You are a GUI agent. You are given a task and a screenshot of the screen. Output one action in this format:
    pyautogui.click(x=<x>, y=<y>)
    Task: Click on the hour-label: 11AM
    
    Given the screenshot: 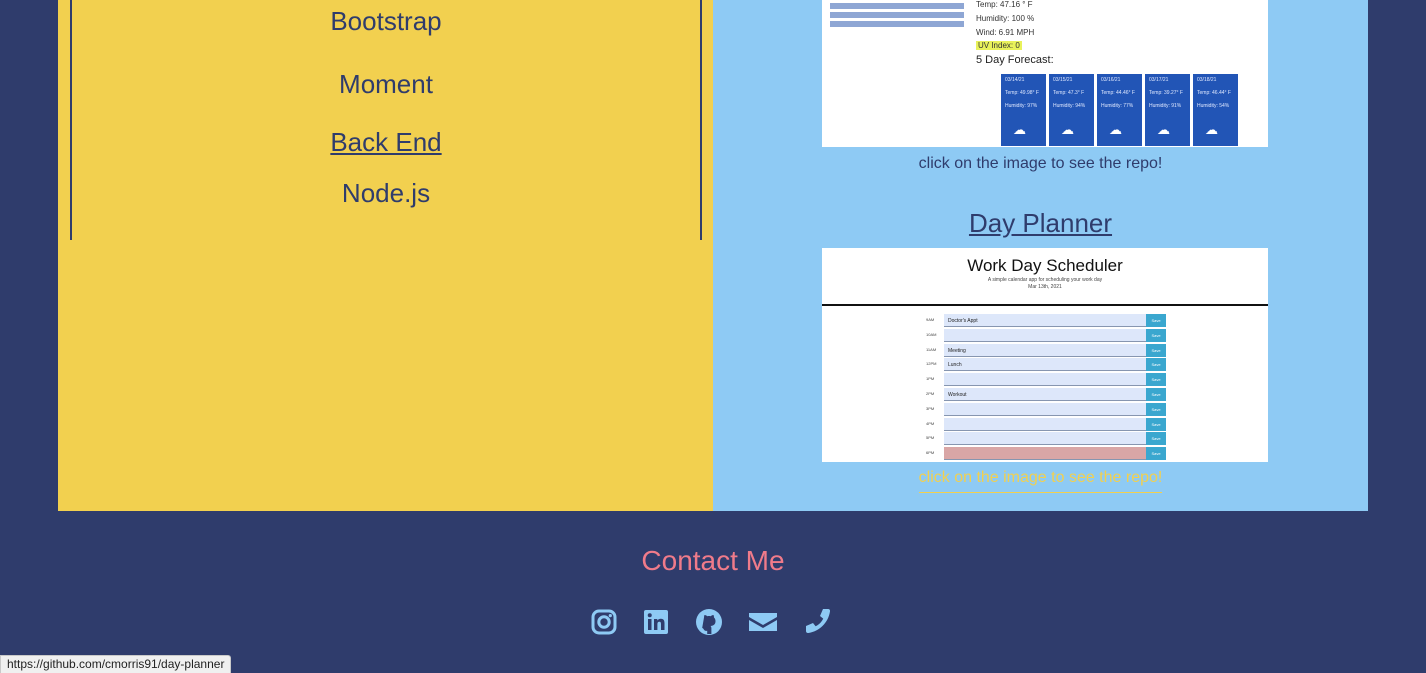 What is the action you would take?
    pyautogui.click(x=931, y=349)
    